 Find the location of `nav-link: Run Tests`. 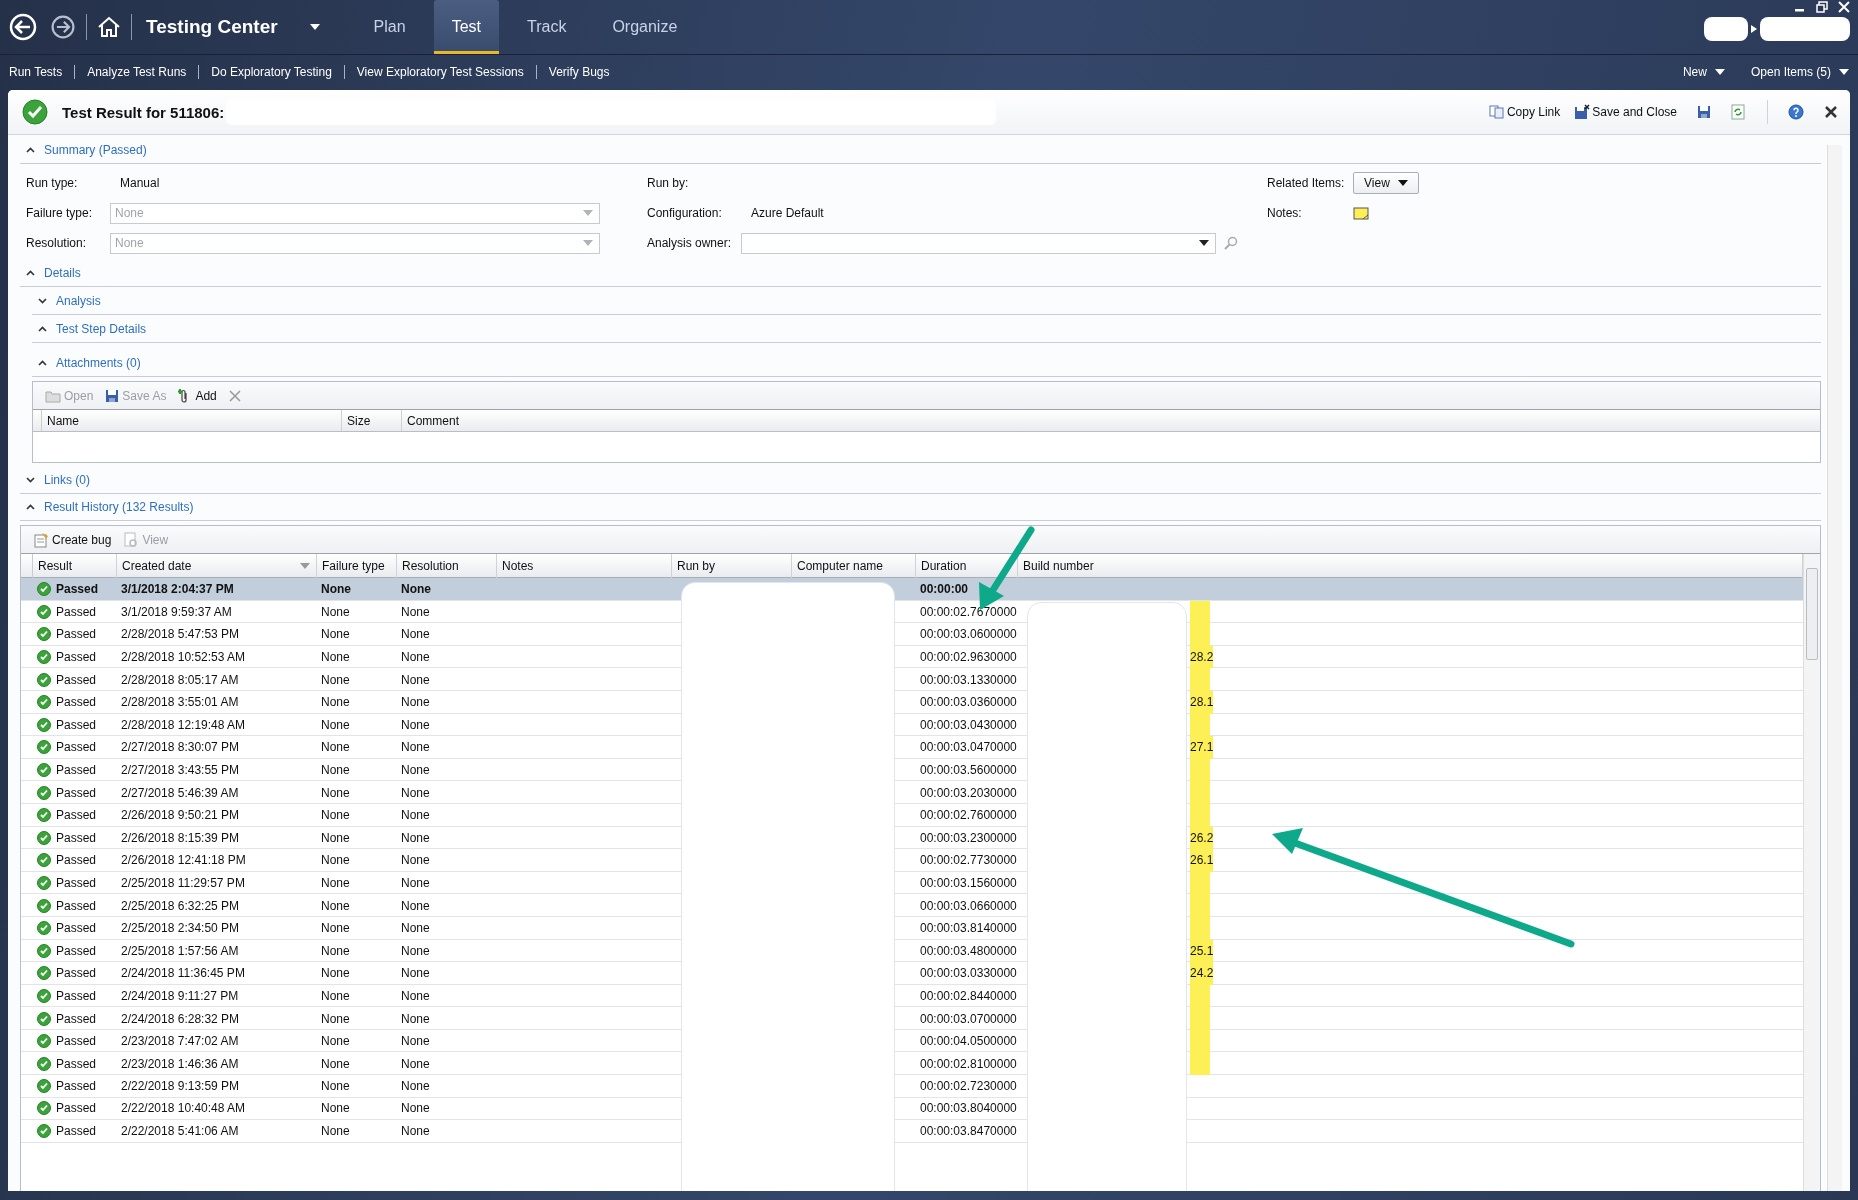

nav-link: Run Tests is located at coordinates (42, 71).